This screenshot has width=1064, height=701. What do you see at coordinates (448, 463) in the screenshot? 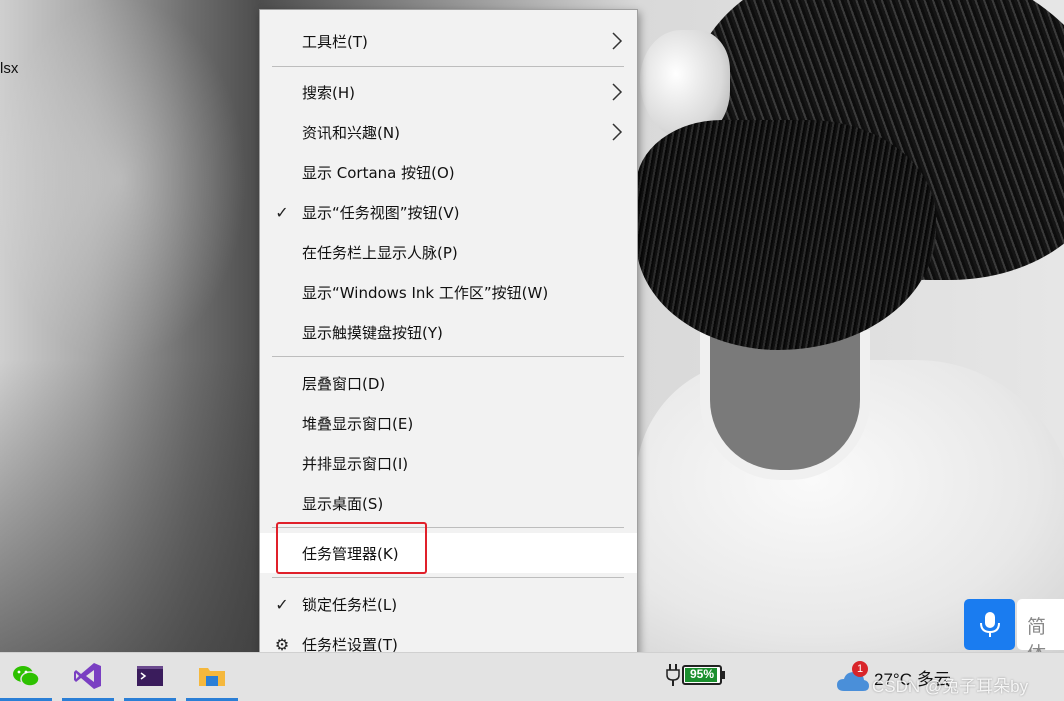
I see `menu-item-side-by-side: 并排显示窗口(I)` at bounding box center [448, 463].